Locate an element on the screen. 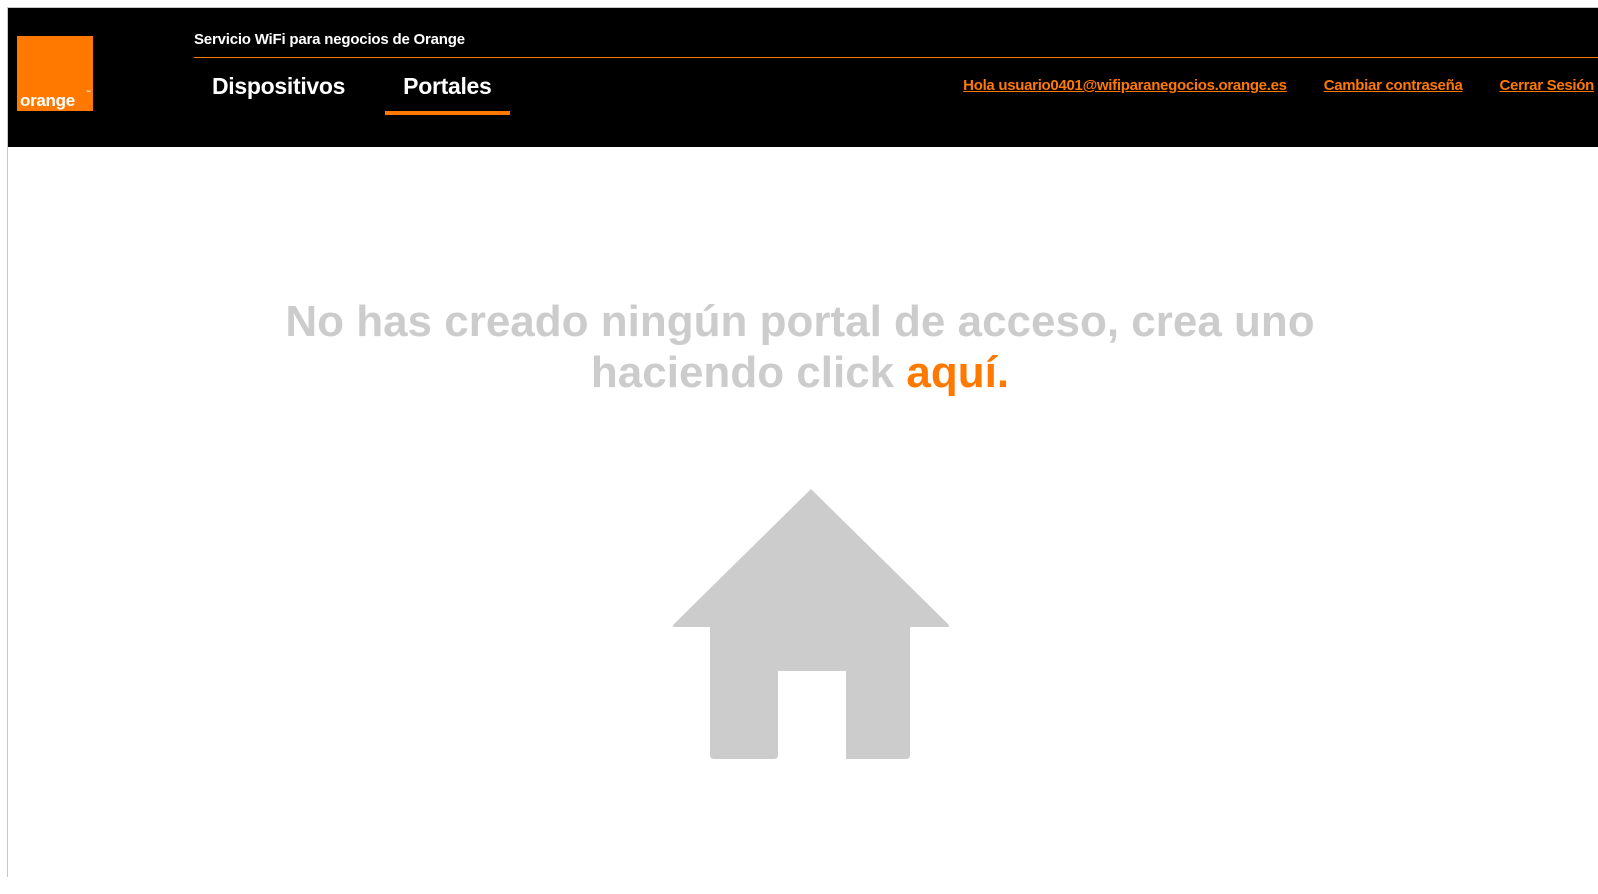 The height and width of the screenshot is (894, 1598). empty-state-text-line2: haciendo click is located at coordinates (748, 372).